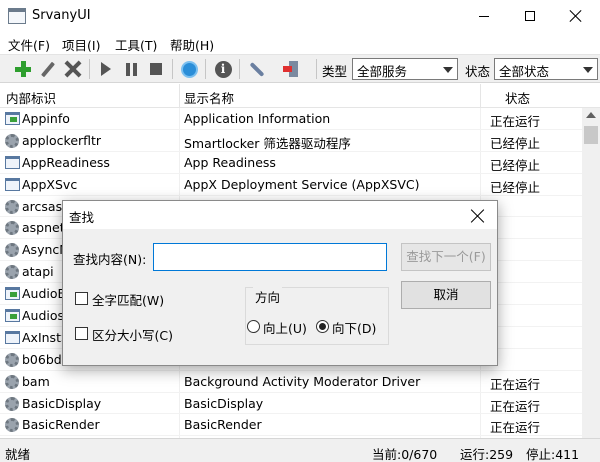 The image size is (600, 462). What do you see at coordinates (322, 326) in the screenshot?
I see `direction-down-radio` at bounding box center [322, 326].